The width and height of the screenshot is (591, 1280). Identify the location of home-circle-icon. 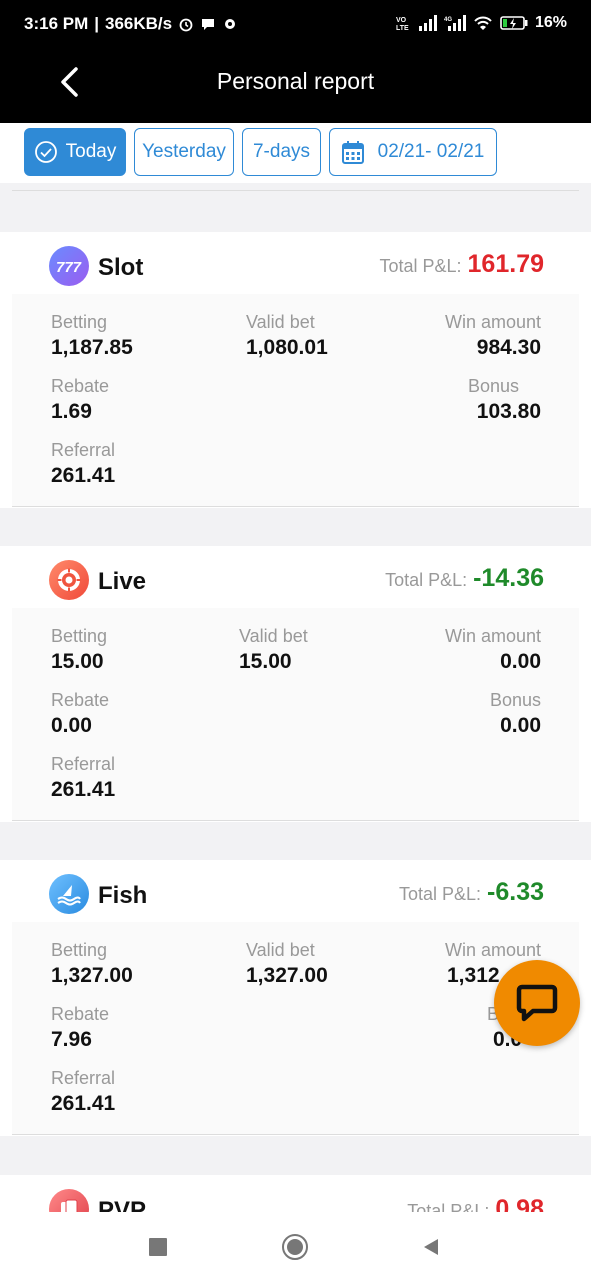
(295, 1247).